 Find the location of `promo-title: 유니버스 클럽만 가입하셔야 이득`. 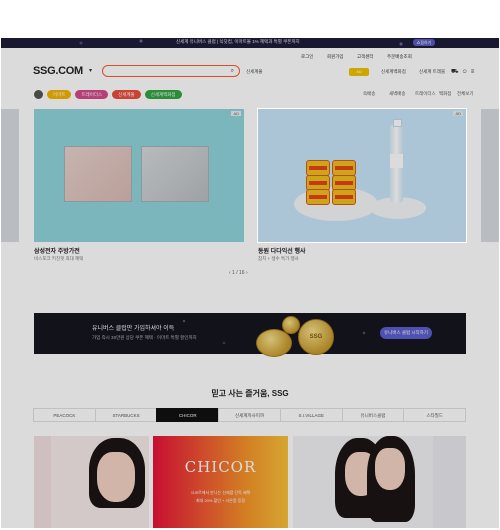

promo-title: 유니버스 클럽만 가입하셔야 이득 is located at coordinates (133, 329).